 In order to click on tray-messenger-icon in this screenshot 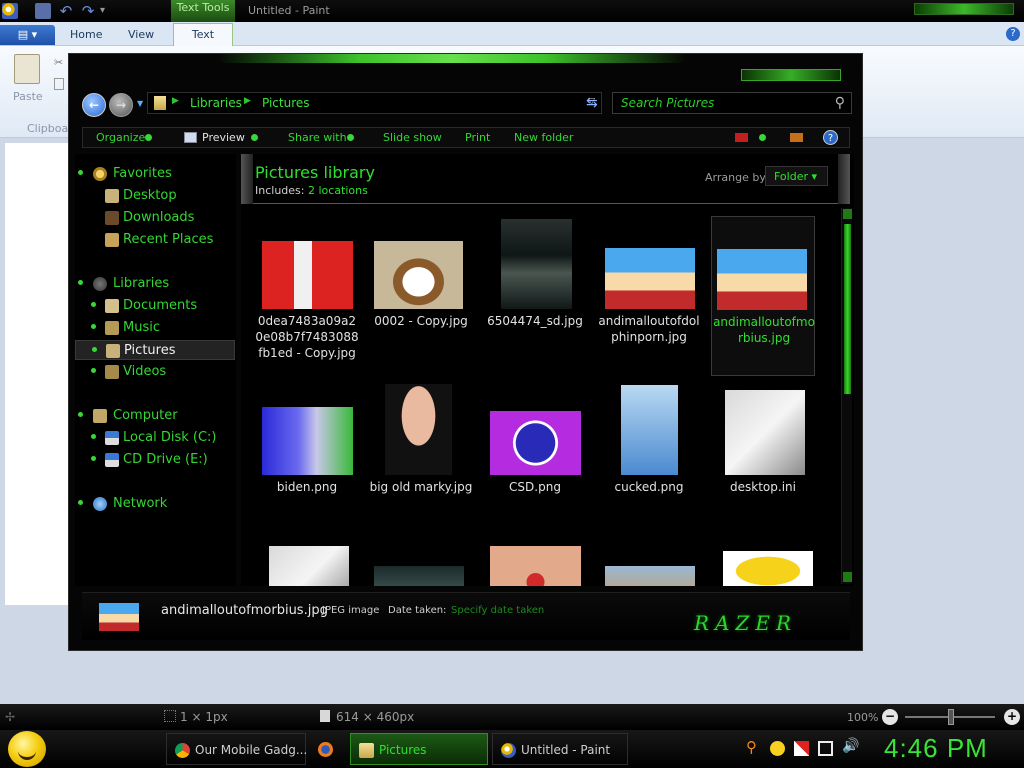, I will do `click(777, 748)`.